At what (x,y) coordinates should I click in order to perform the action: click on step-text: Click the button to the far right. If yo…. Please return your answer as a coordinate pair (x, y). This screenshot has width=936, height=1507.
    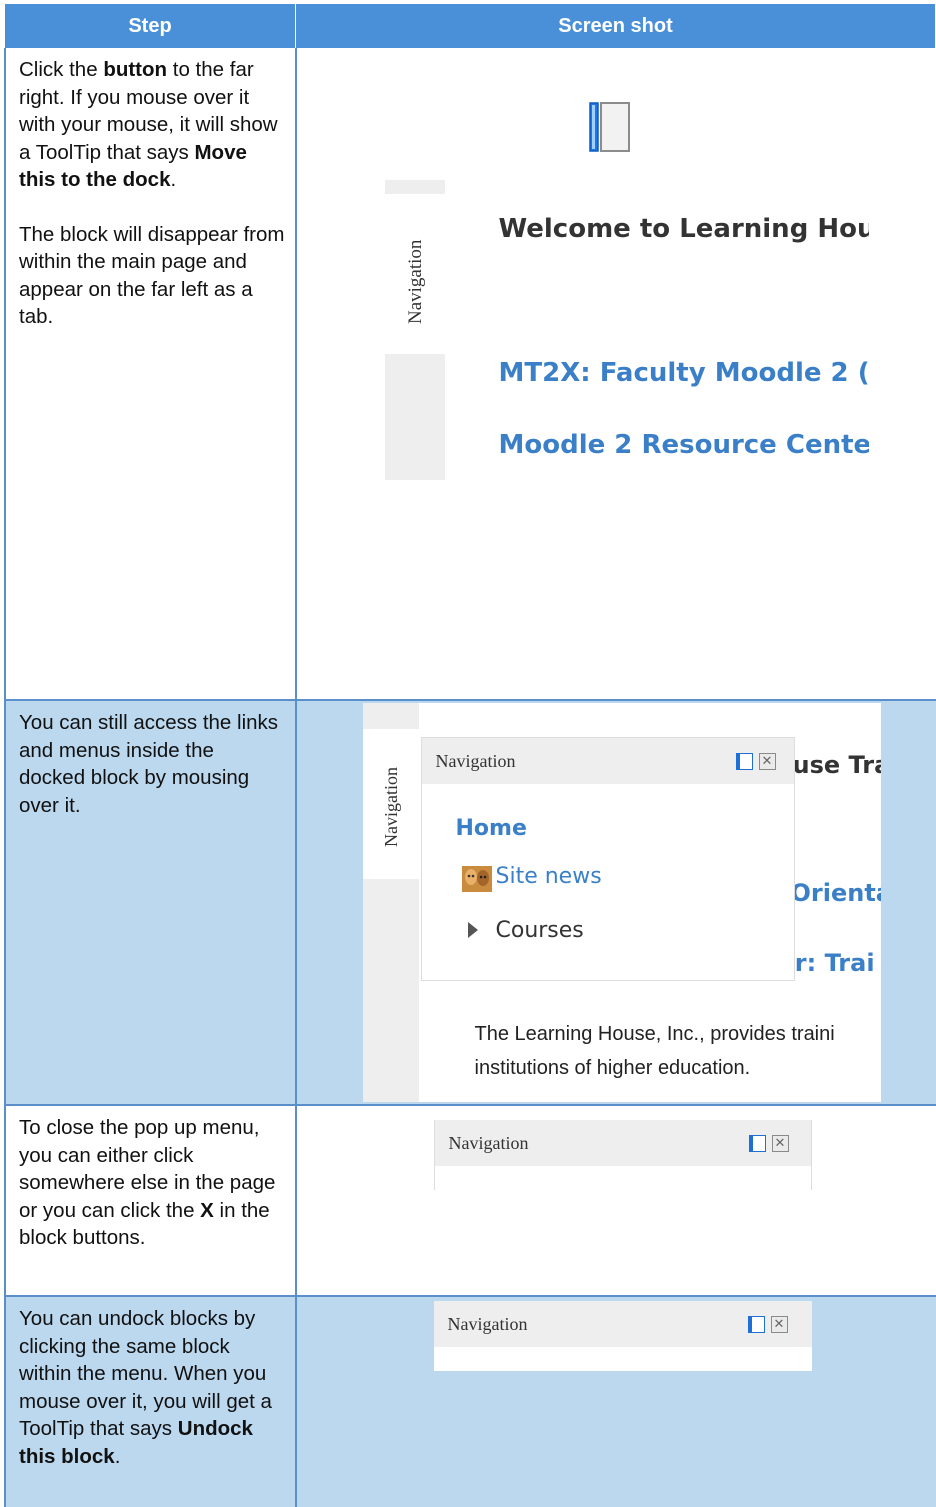
    Looking at the image, I should click on (152, 193).